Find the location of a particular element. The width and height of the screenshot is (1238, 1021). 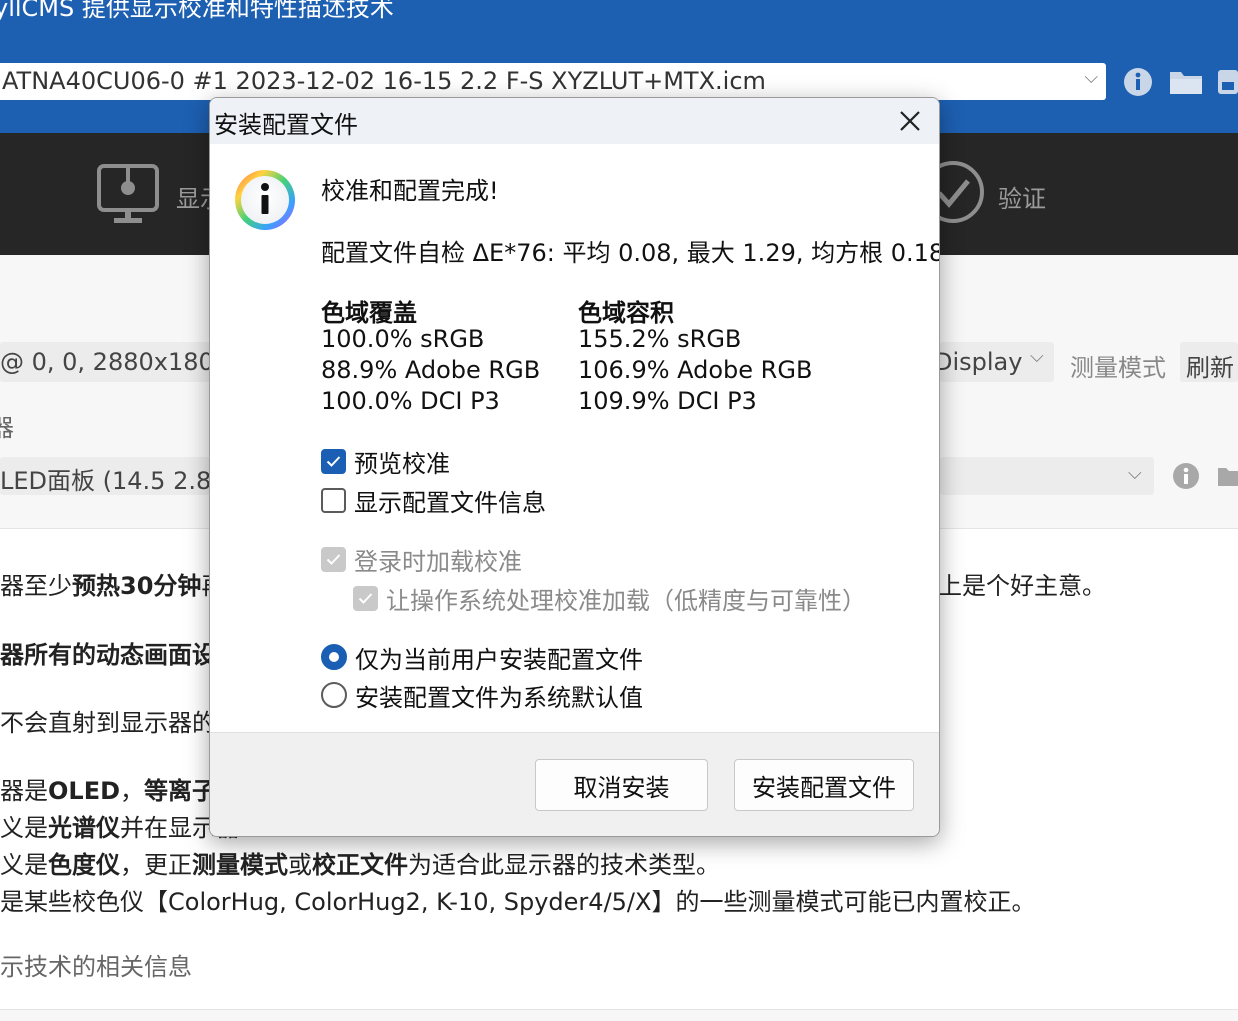

cancel-install-button: 取消安装 is located at coordinates (621, 785).